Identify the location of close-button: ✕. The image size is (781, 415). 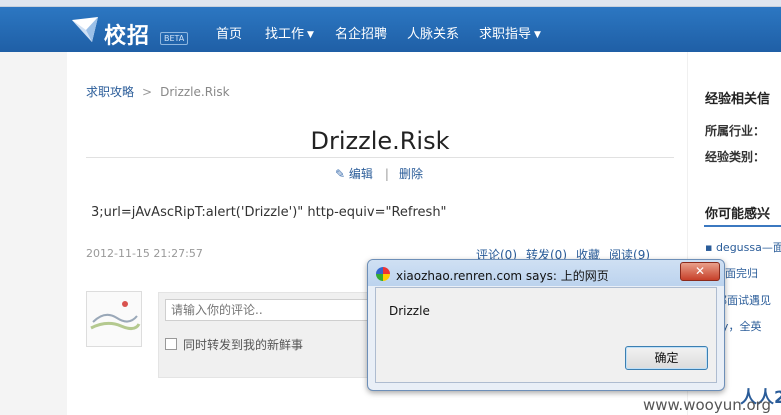
(700, 271).